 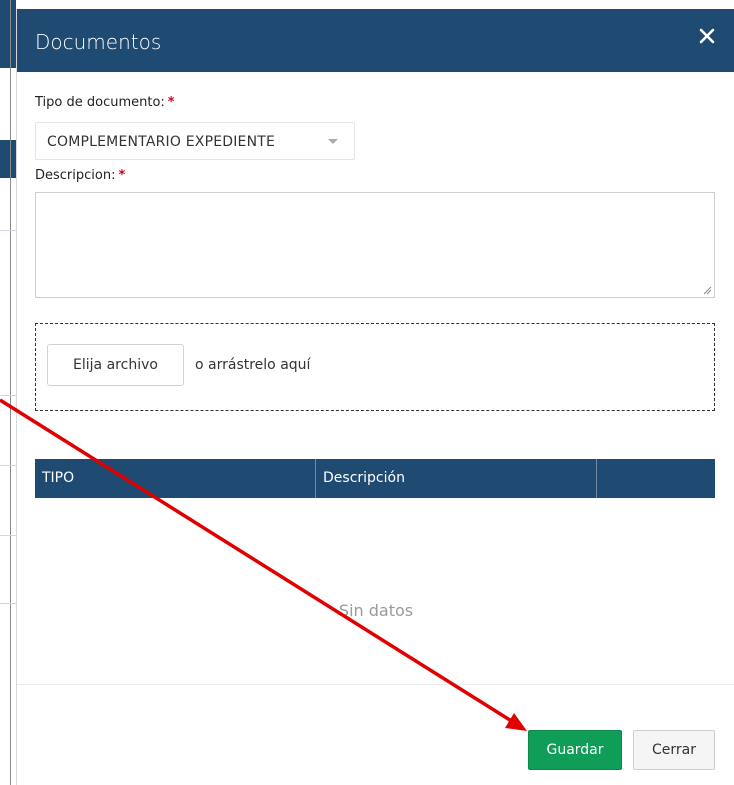 I want to click on tipo-documento-label: Tipo de documento: *, so click(x=105, y=102).